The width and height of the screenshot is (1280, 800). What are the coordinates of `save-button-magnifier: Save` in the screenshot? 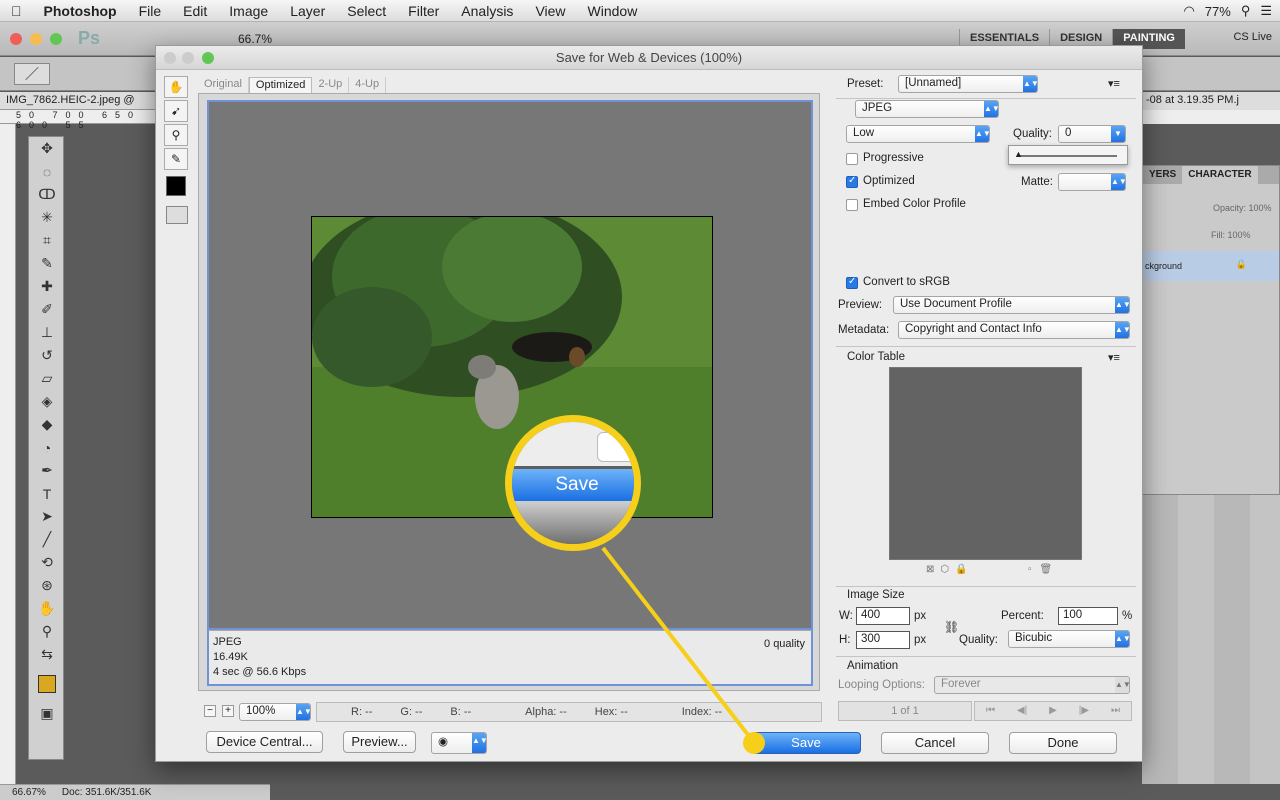 It's located at (573, 483).